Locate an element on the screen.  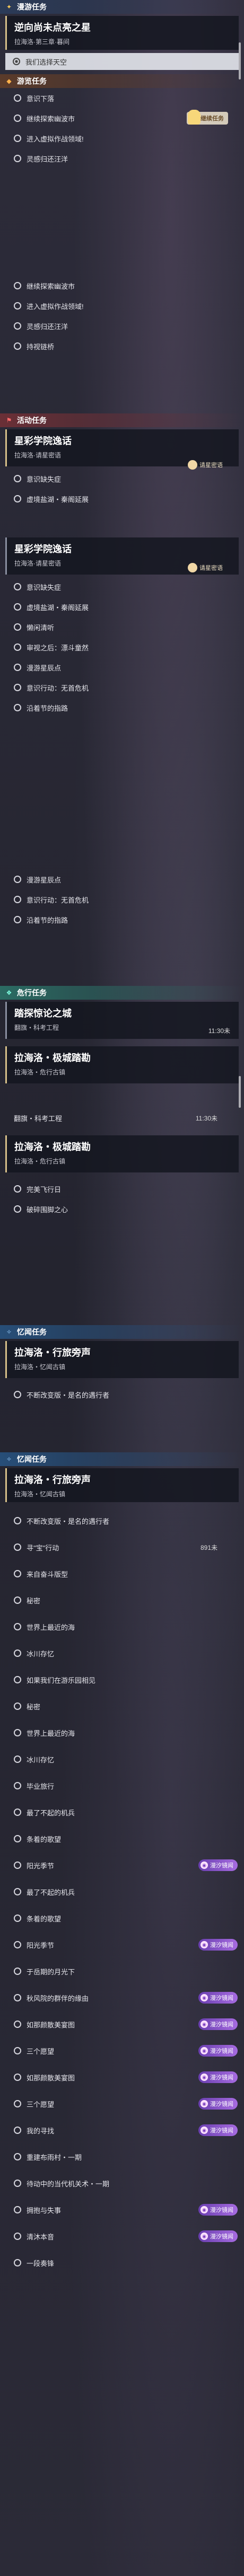
list-item: 如果我们在游乐园相见 is located at coordinates (122, 1679).